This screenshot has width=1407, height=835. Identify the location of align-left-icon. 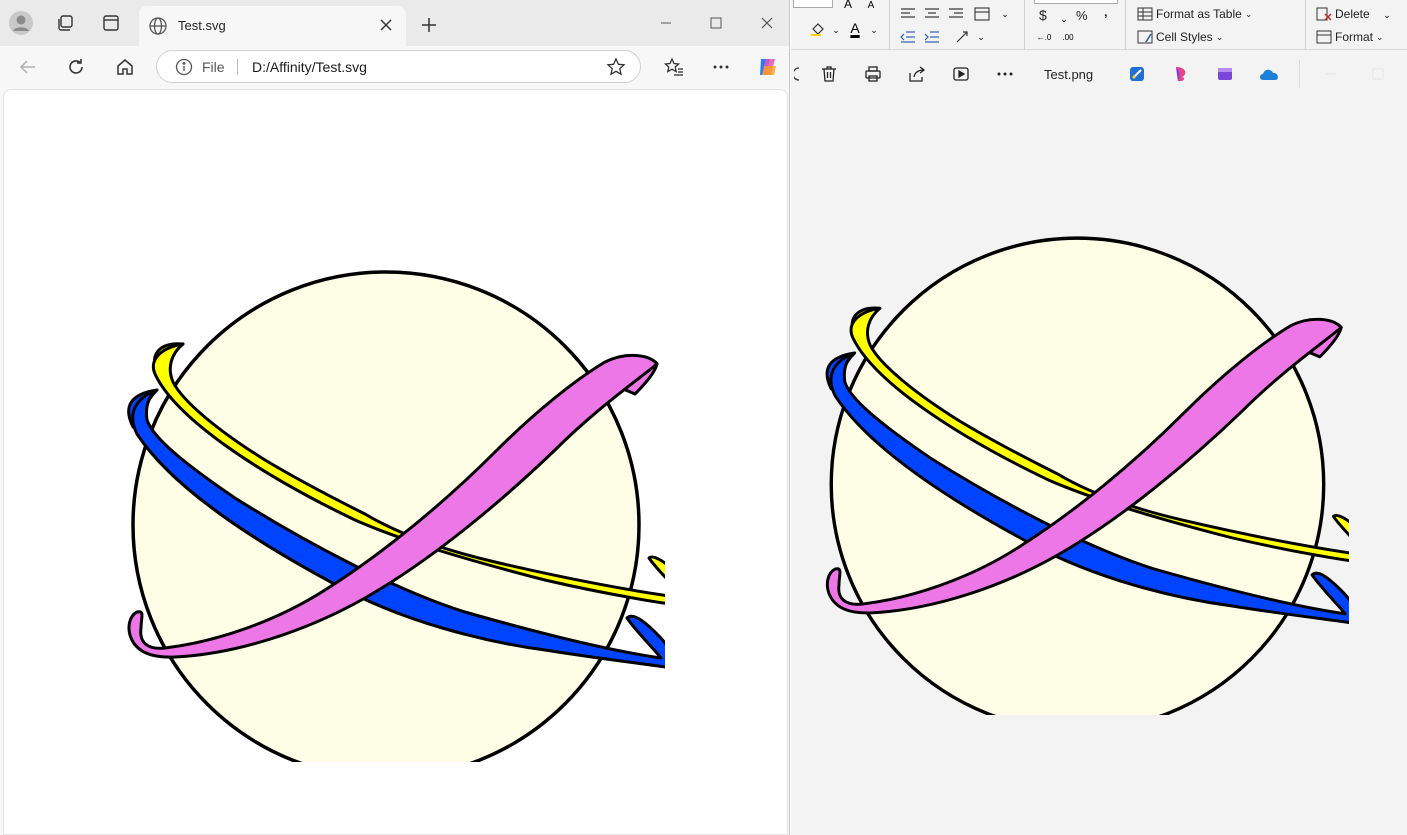
(908, 14).